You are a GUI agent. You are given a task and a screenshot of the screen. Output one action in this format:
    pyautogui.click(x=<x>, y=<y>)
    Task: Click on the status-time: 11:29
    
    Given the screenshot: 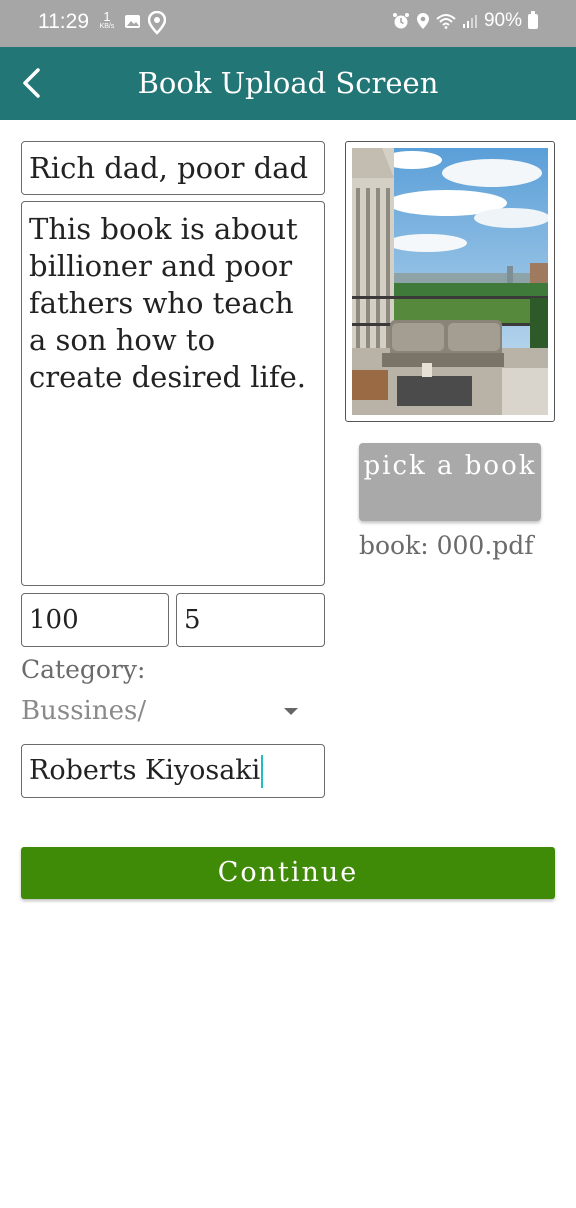 What is the action you would take?
    pyautogui.click(x=63, y=21)
    